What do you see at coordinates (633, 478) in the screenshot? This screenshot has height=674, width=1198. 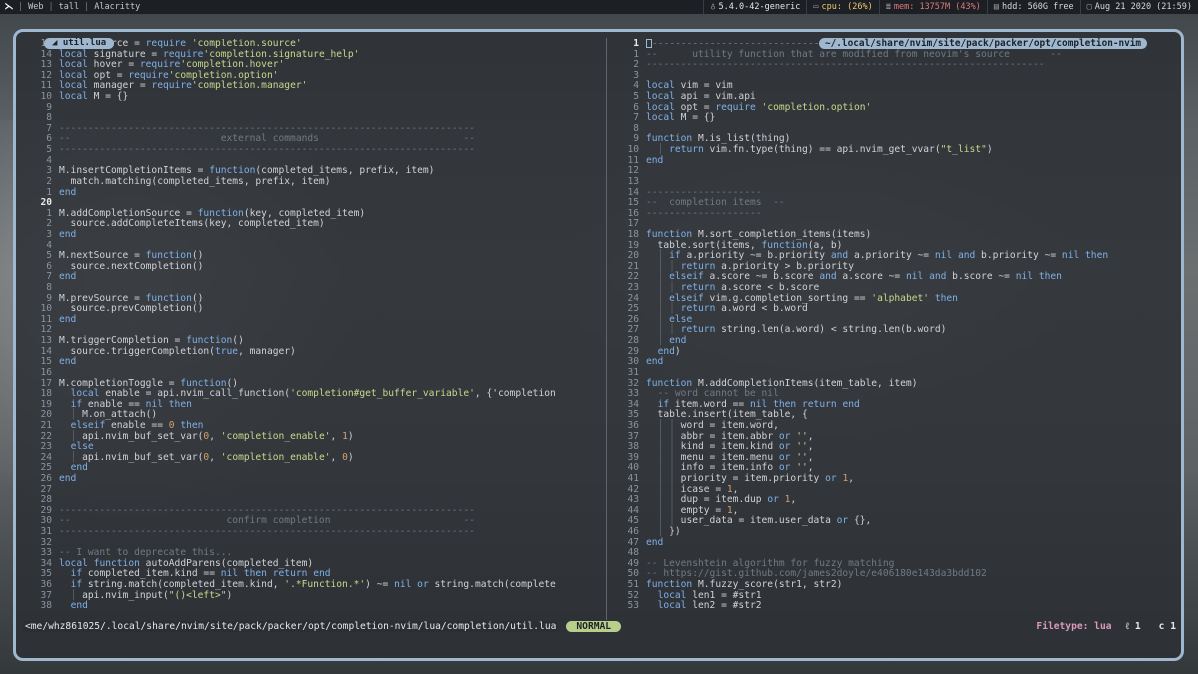 I see `line-number: 41` at bounding box center [633, 478].